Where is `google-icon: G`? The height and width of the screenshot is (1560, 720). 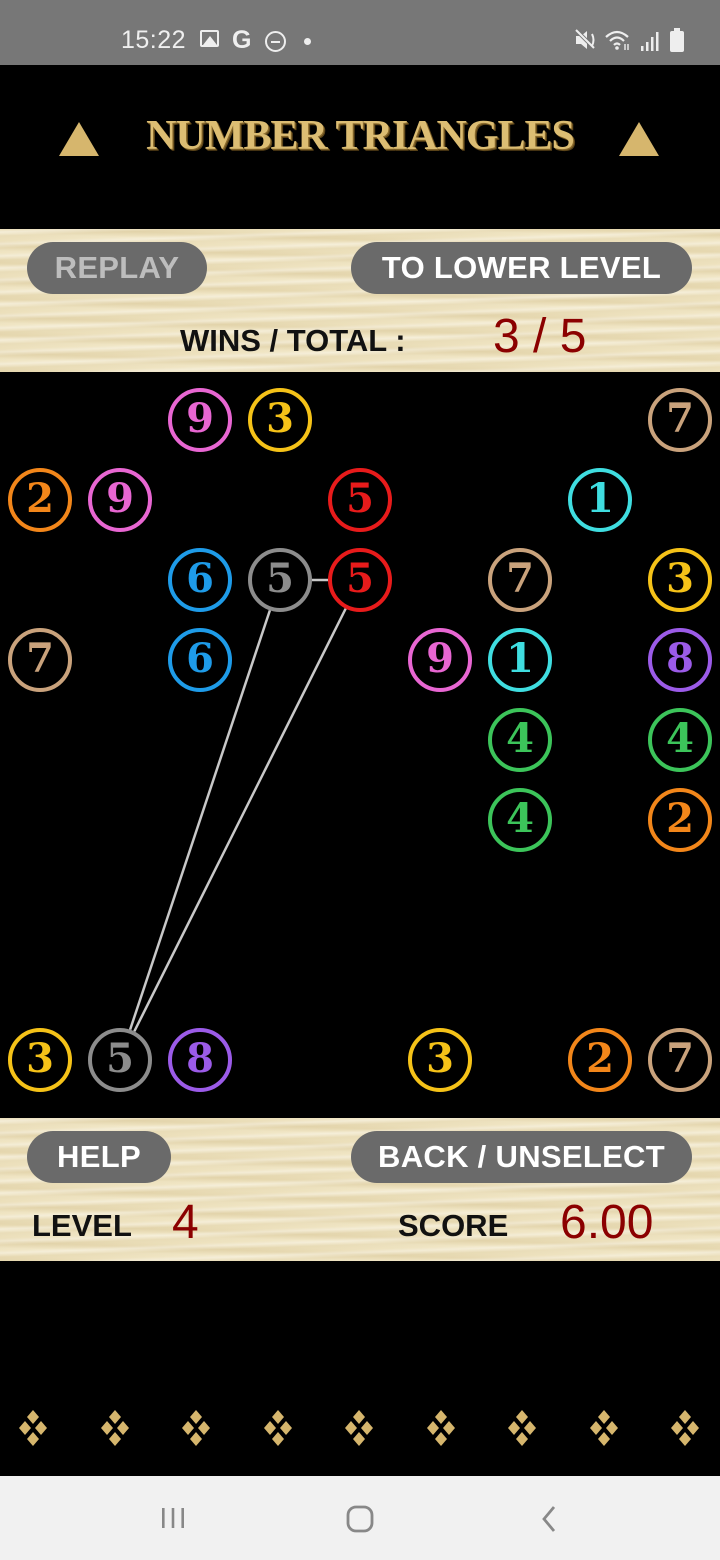 google-icon: G is located at coordinates (242, 40).